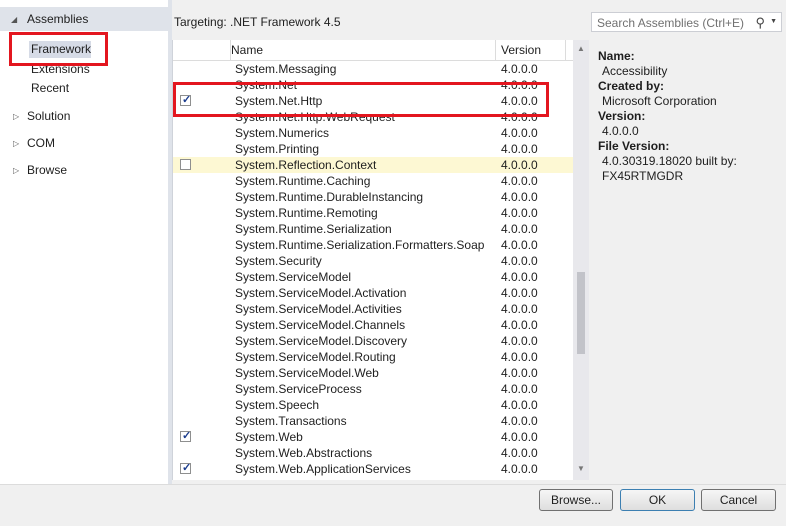 The height and width of the screenshot is (526, 786). What do you see at coordinates (373, 261) in the screenshot?
I see `table-row: System.Security 4.0.0.0` at bounding box center [373, 261].